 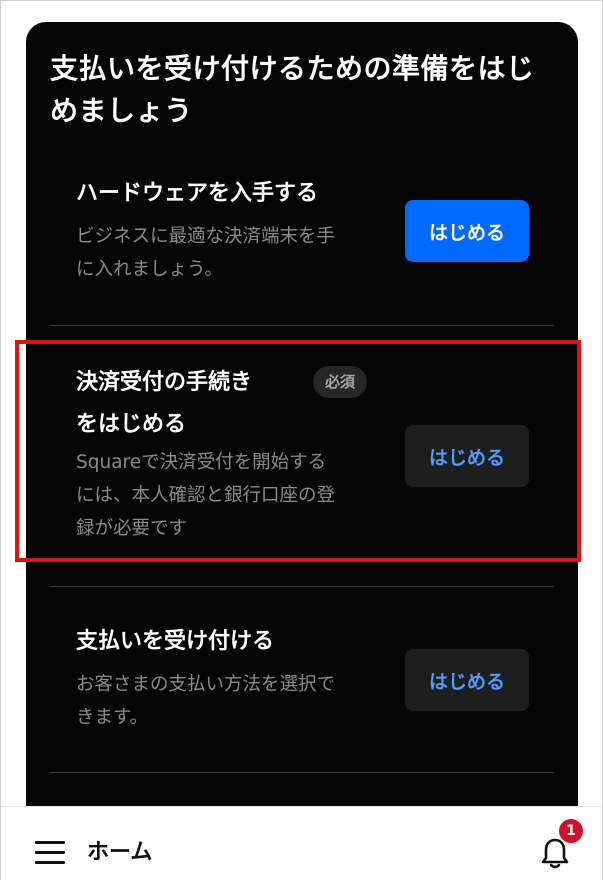 I want to click on accept-payments-start-button: はじめる, so click(x=467, y=680).